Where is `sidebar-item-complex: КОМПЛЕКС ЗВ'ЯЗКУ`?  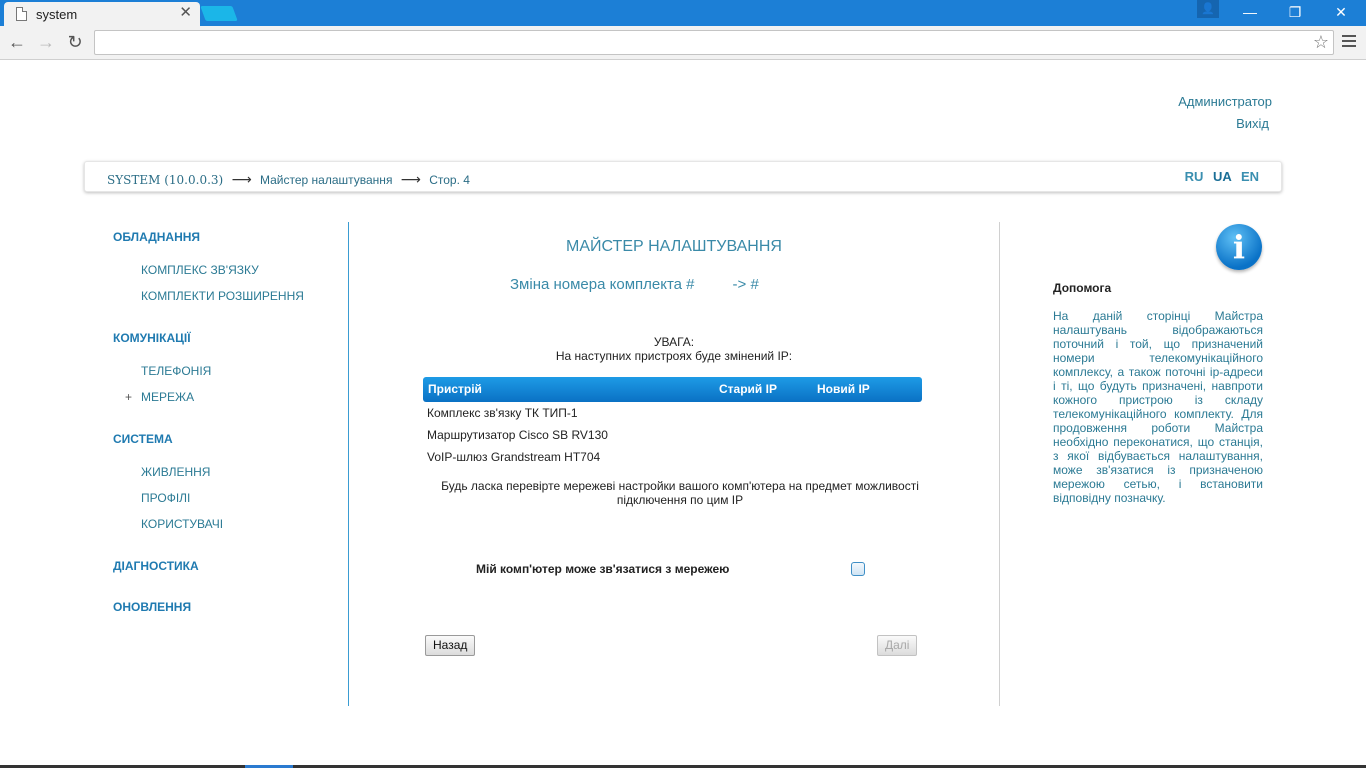 sidebar-item-complex: КОМПЛЕКС ЗВ'ЯЗКУ is located at coordinates (244, 270).